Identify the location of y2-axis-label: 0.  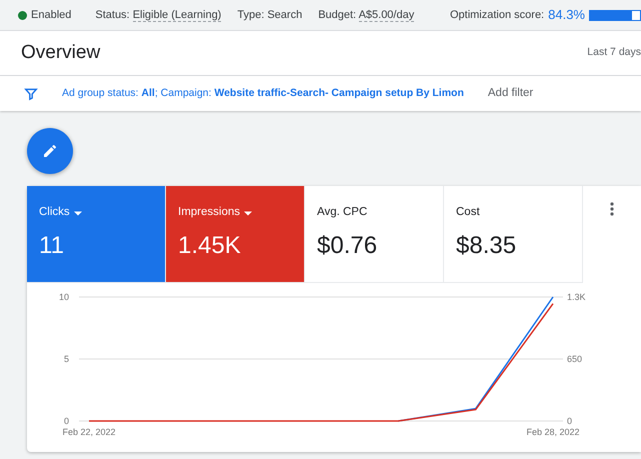
(569, 421).